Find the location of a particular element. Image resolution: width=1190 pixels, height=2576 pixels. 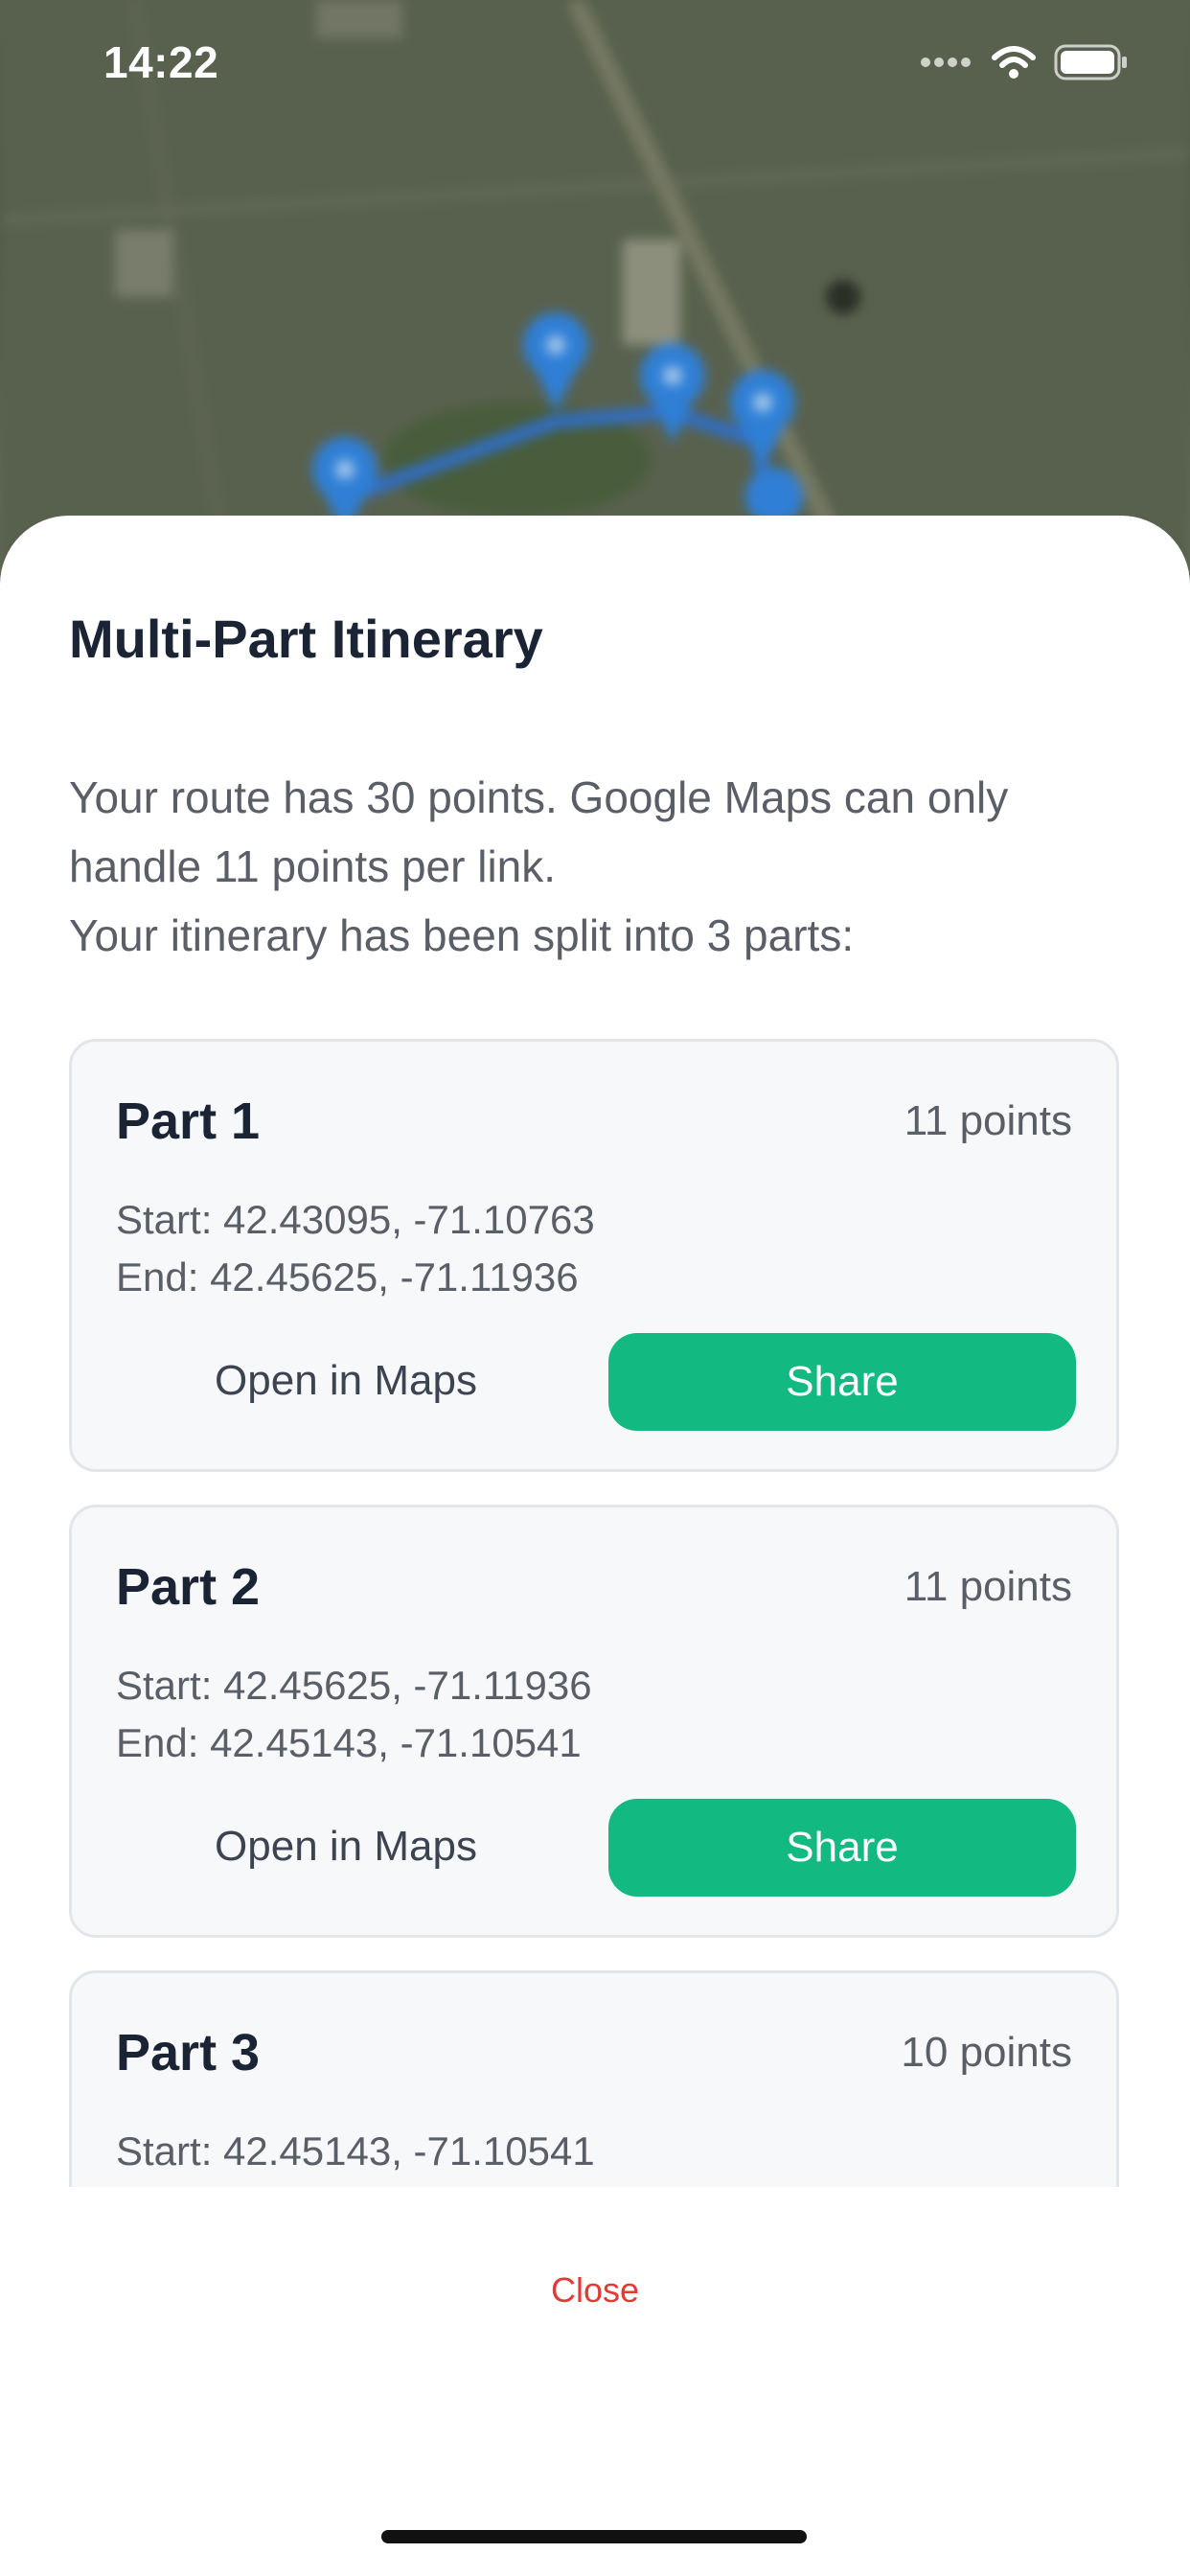

sheet-title: Multi-Part Itinerary is located at coordinates (306, 639).